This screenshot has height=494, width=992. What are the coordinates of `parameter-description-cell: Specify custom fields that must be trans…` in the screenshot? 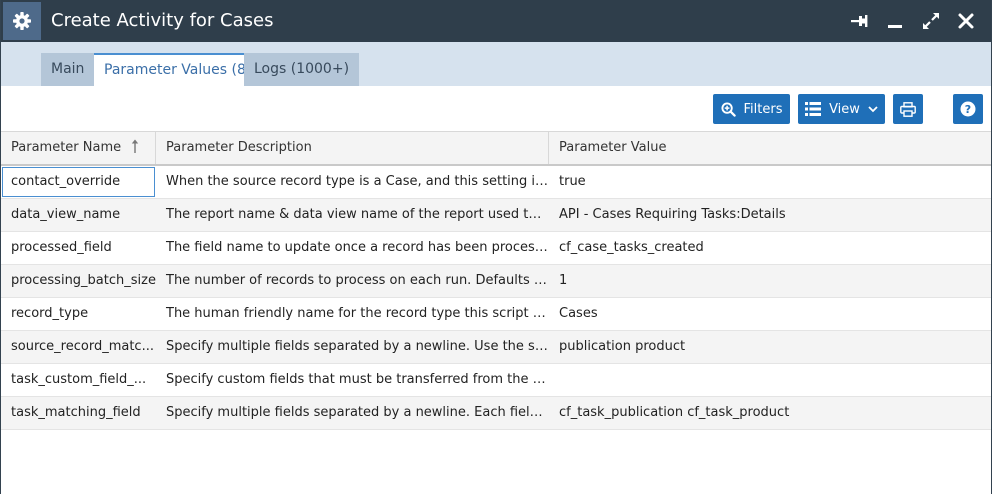 It's located at (352, 380).